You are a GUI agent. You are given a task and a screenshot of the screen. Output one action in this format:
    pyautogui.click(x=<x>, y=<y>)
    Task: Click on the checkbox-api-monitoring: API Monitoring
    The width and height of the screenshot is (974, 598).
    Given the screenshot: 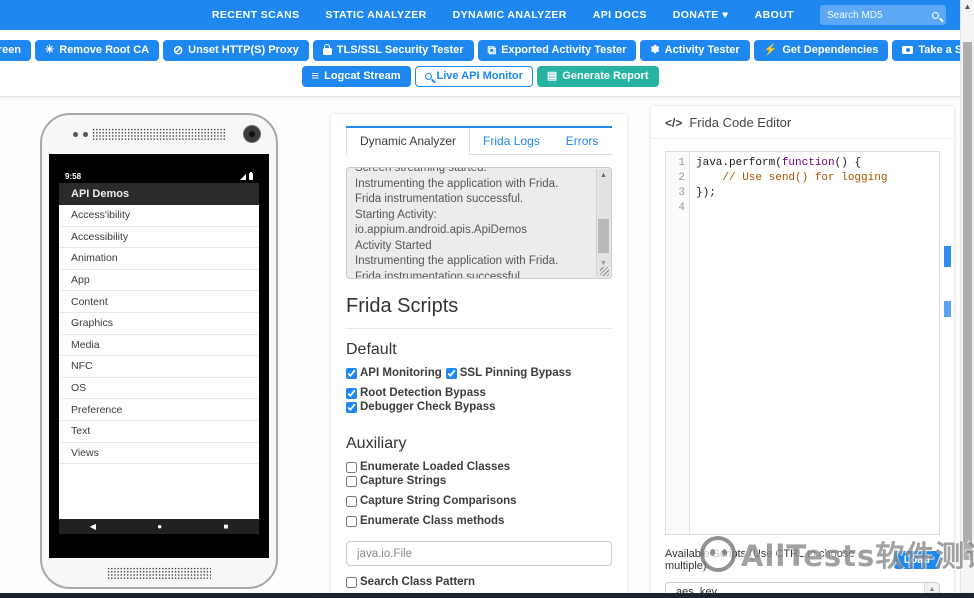 What is the action you would take?
    pyautogui.click(x=394, y=373)
    